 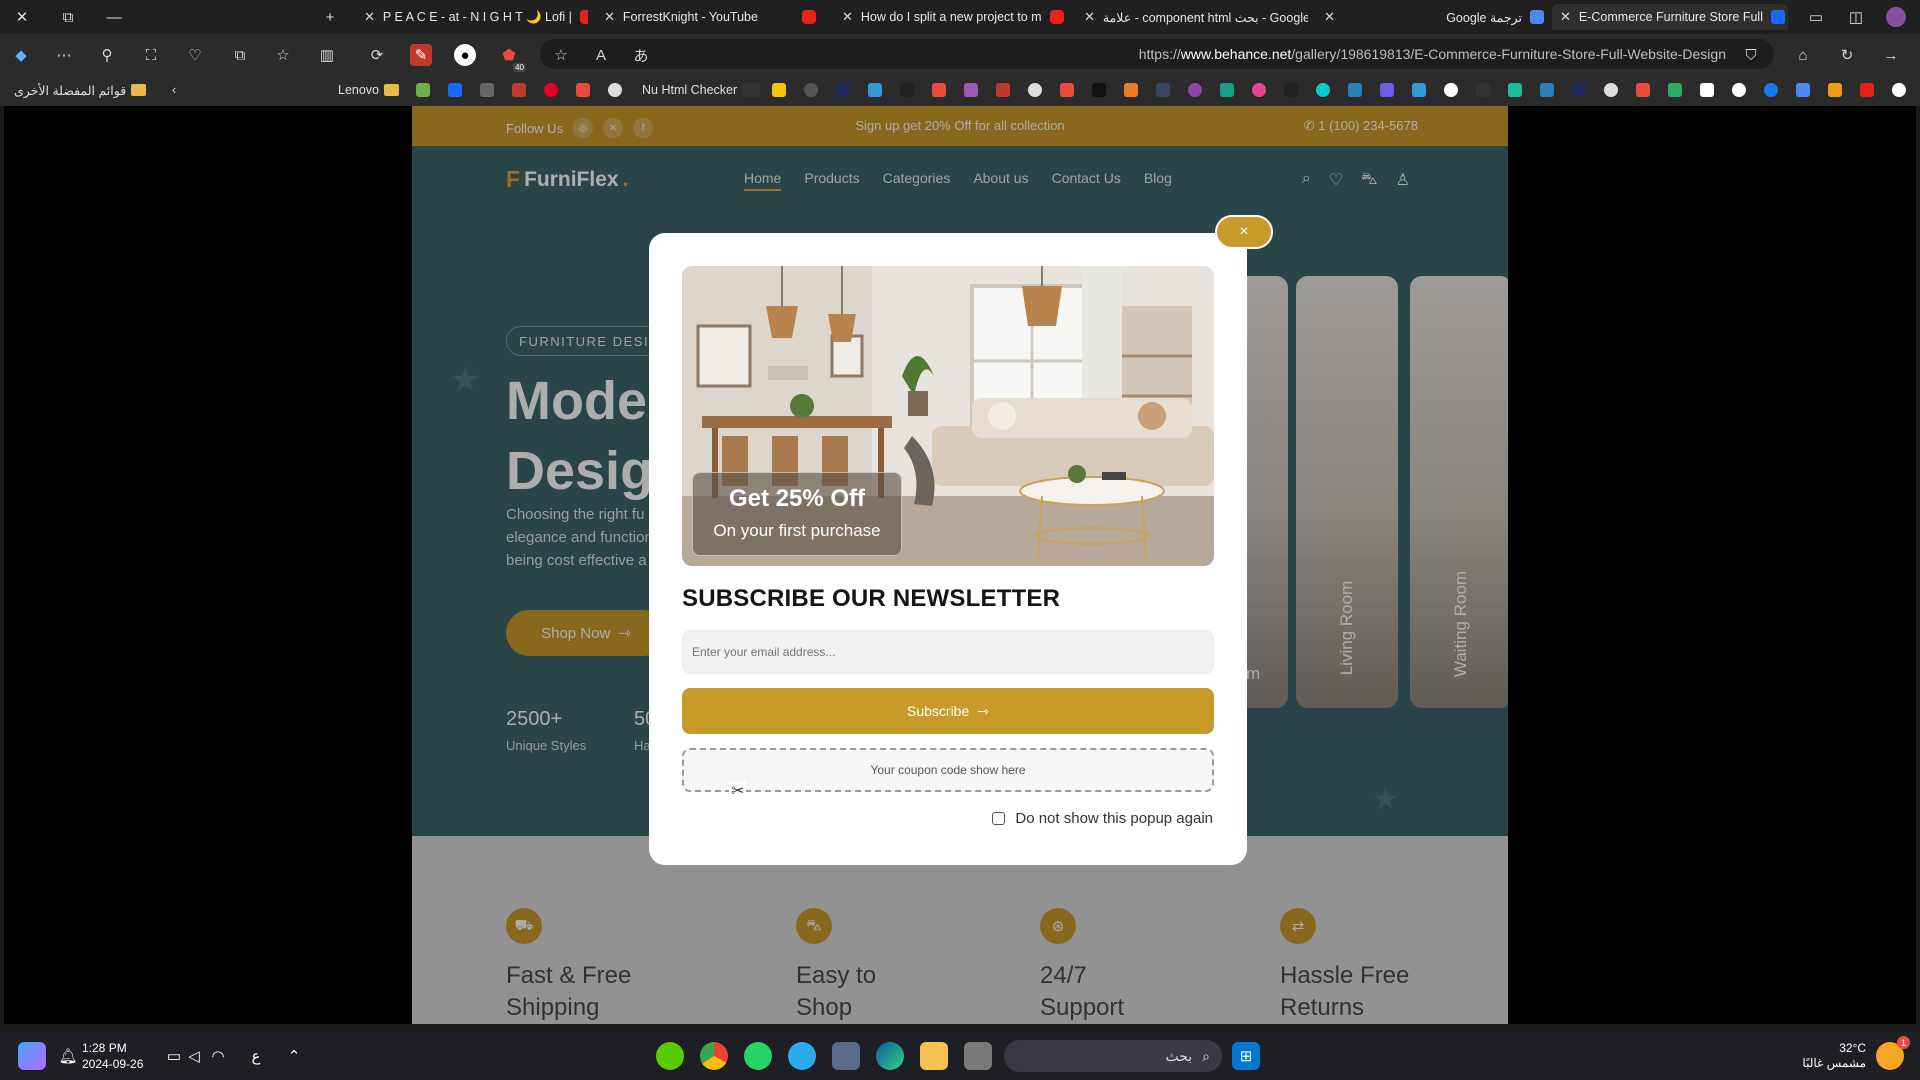 What do you see at coordinates (1751, 55) in the screenshot?
I see `shopping-icon: ⛉` at bounding box center [1751, 55].